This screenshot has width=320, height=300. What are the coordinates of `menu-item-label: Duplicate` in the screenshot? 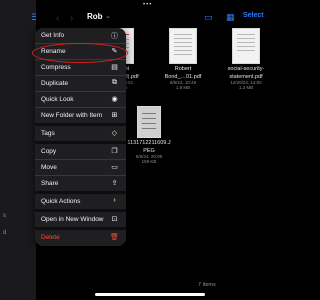 It's located at (55, 83).